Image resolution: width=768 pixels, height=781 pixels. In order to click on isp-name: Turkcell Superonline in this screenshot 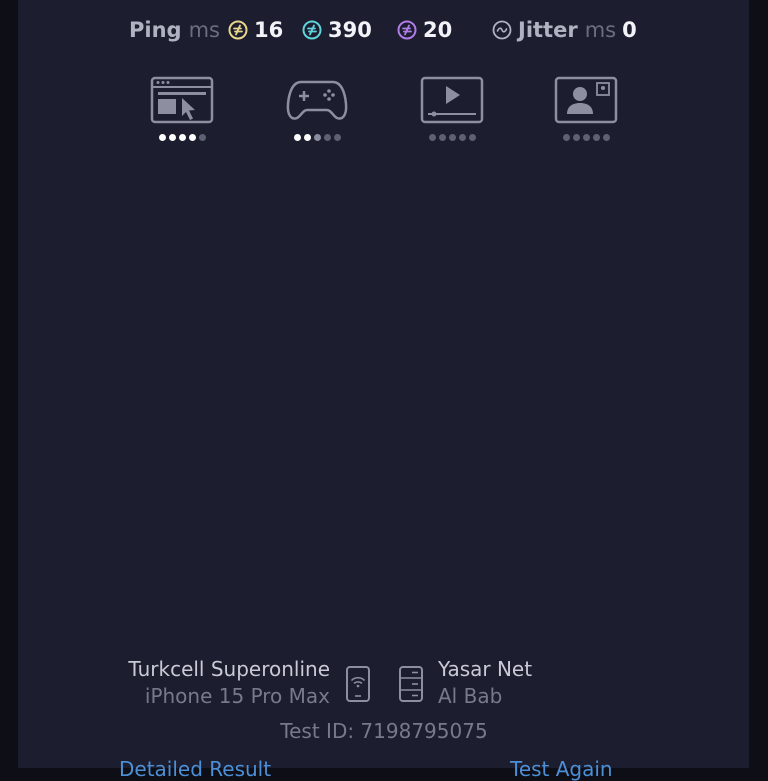, I will do `click(229, 669)`.